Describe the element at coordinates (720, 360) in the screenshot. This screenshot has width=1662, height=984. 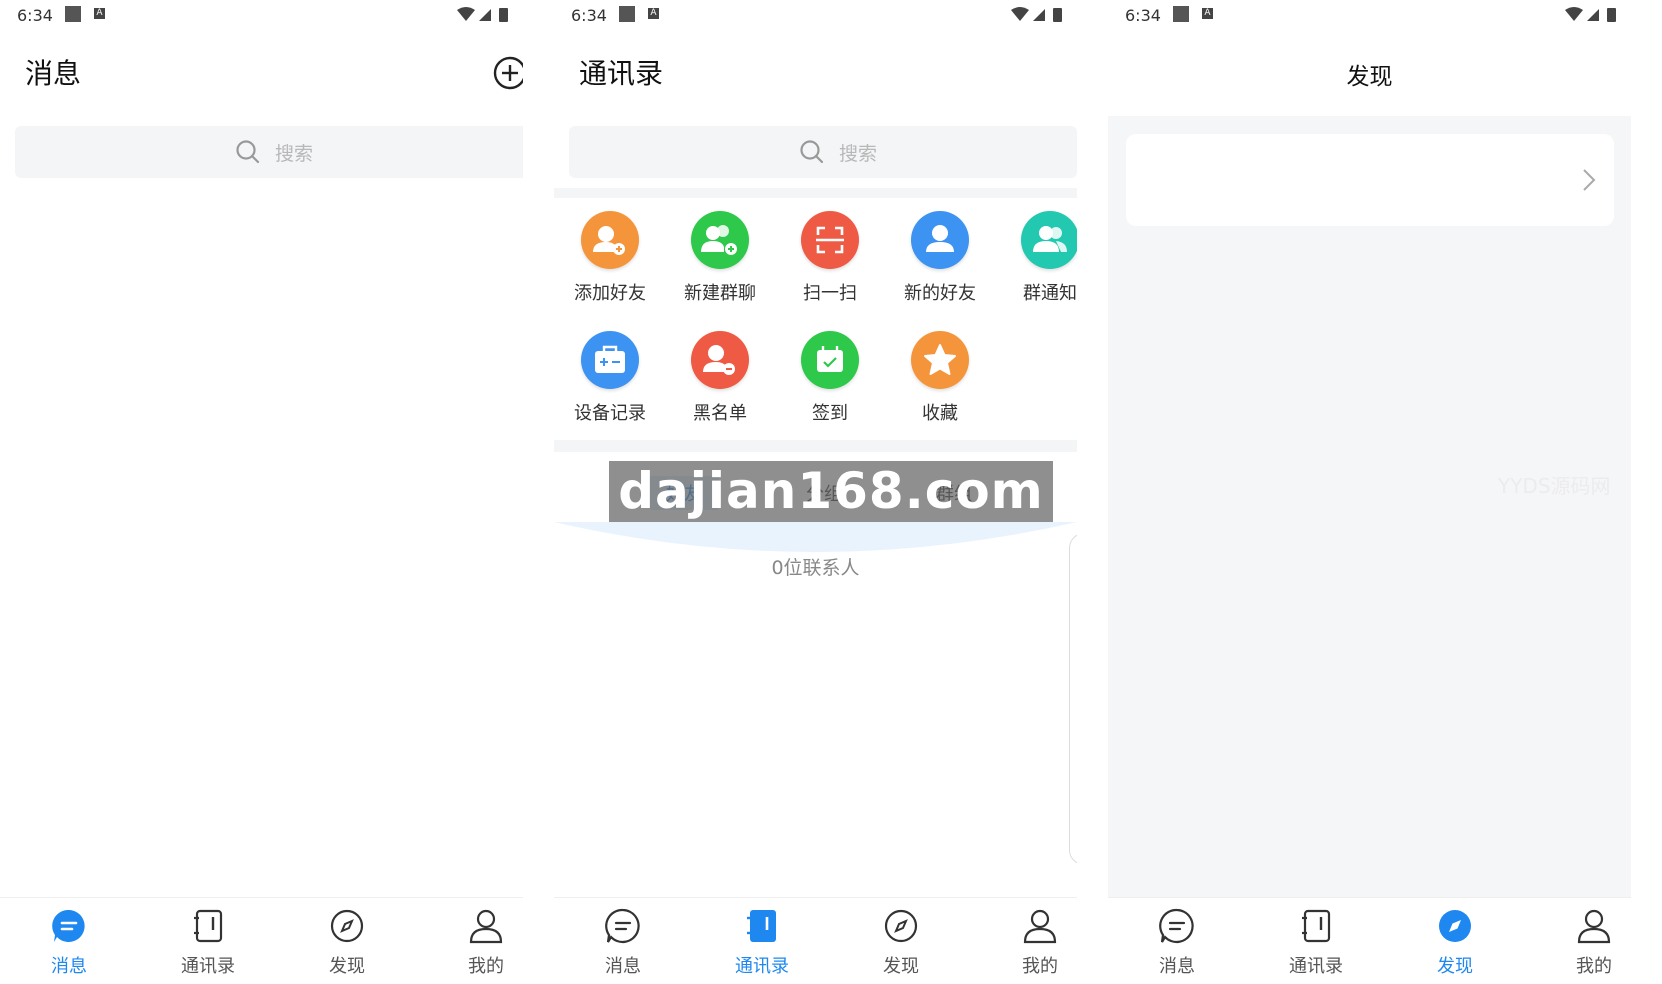
I see `blacklist-icon` at that location.